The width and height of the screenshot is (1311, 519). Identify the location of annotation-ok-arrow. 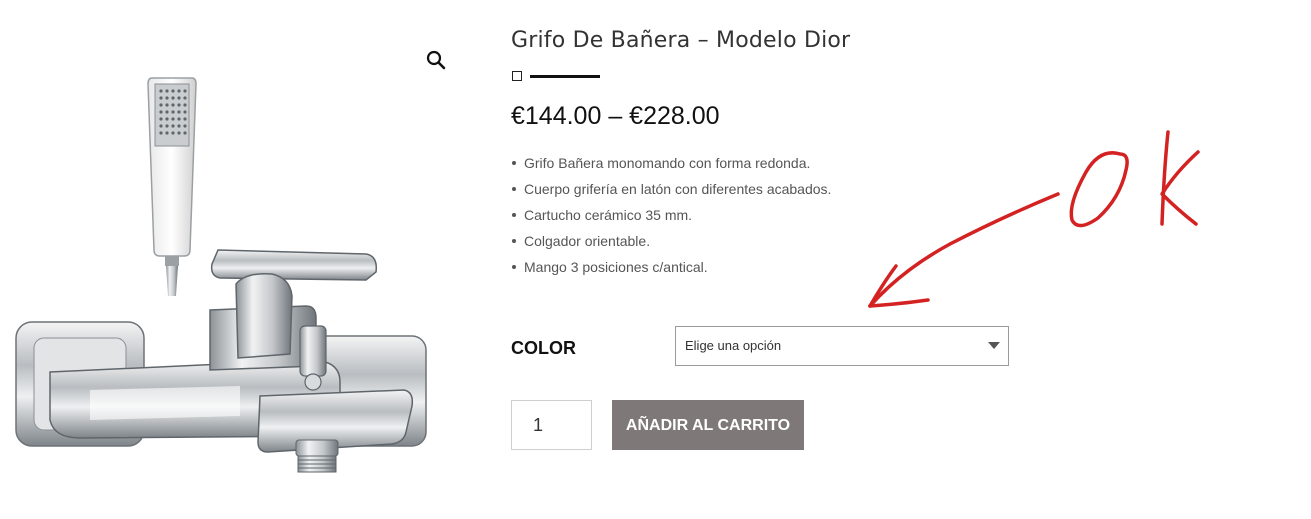
(1034, 219).